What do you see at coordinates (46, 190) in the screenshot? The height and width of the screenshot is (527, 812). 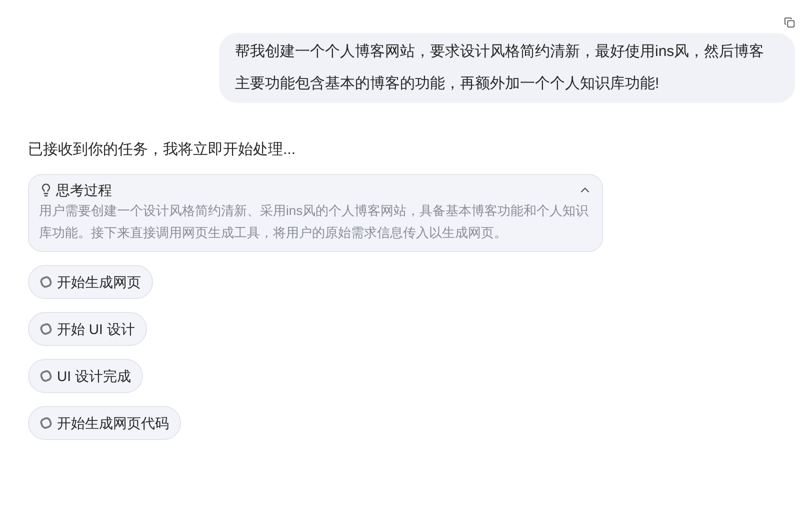 I see `lightbulb-icon` at bounding box center [46, 190].